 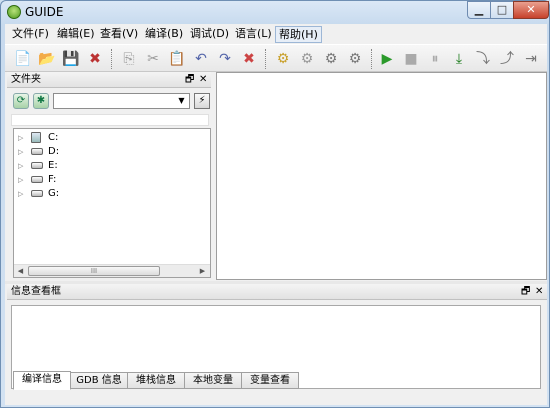 What do you see at coordinates (275, 12) in the screenshot?
I see `title-bar: GUIDE ▁ □ ✕` at bounding box center [275, 12].